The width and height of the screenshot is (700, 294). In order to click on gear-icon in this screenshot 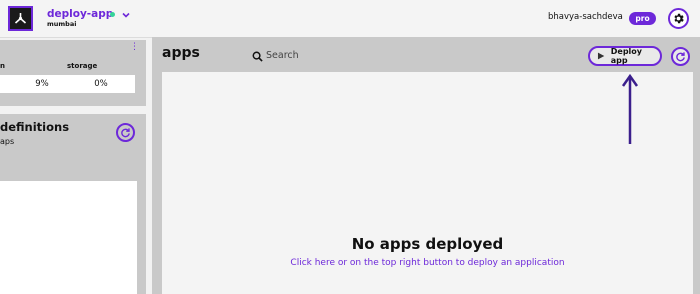, I will do `click(679, 18)`.